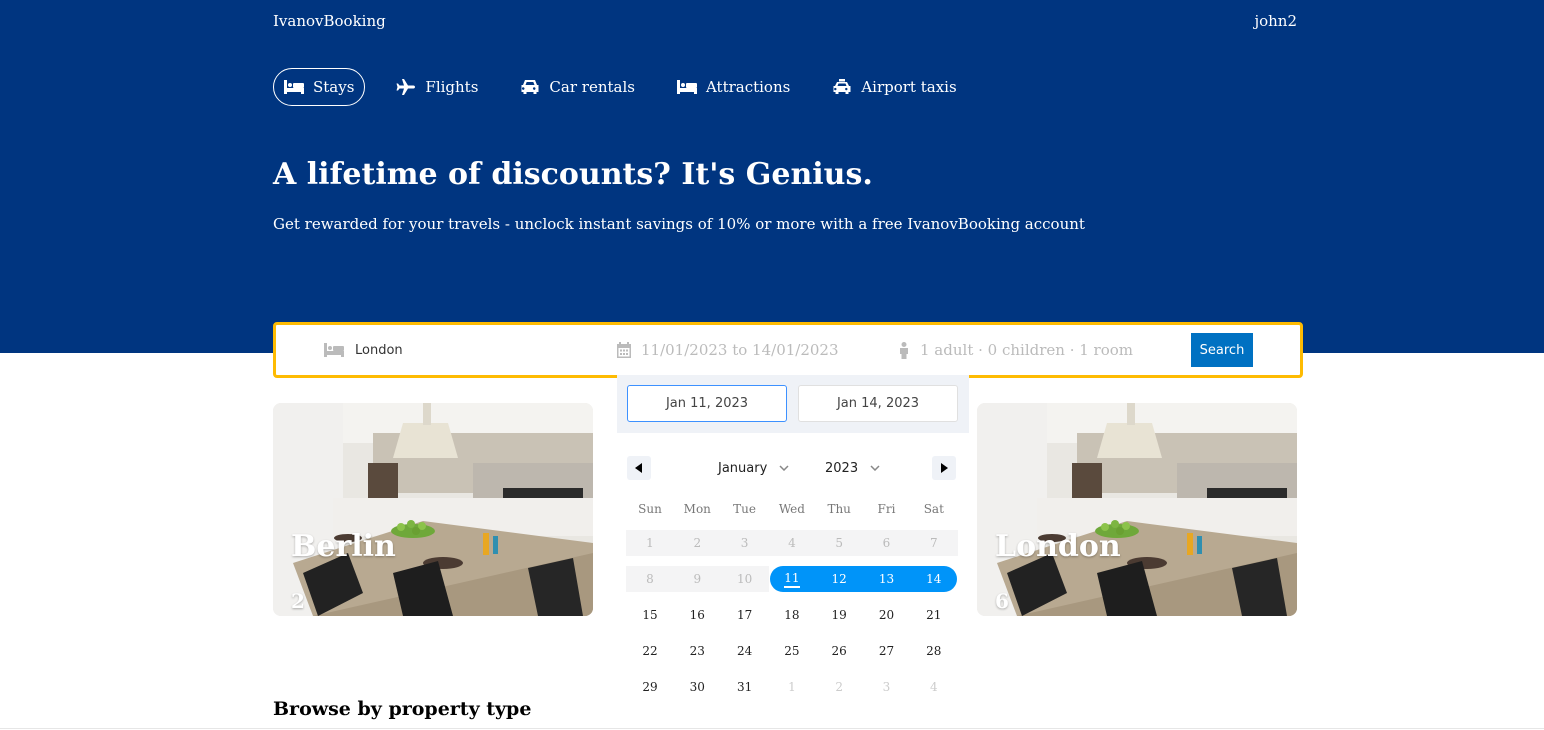  What do you see at coordinates (298, 601) in the screenshot?
I see `card-count: 2` at bounding box center [298, 601].